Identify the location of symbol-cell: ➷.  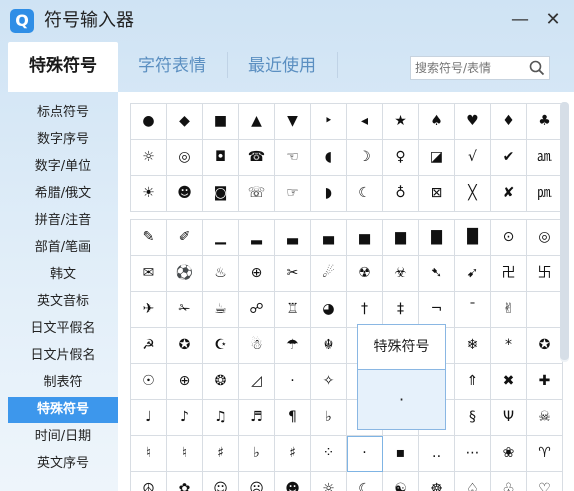
(437, 274).